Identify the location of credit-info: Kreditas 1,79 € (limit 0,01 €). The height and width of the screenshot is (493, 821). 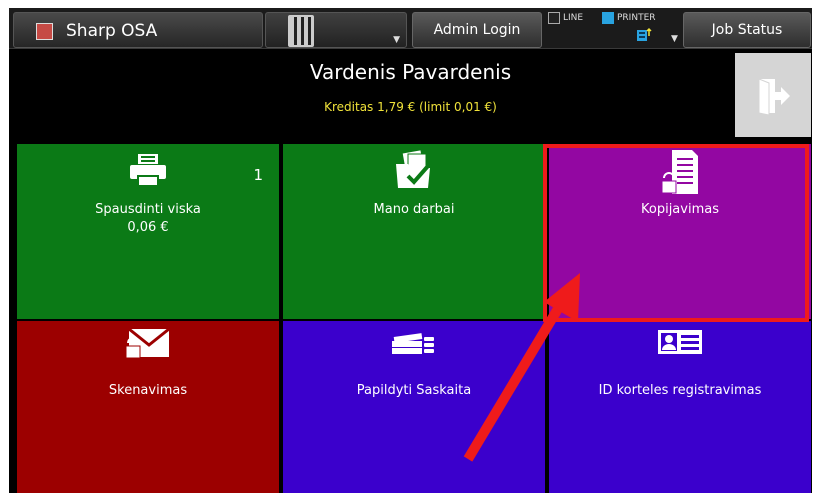
(410, 107).